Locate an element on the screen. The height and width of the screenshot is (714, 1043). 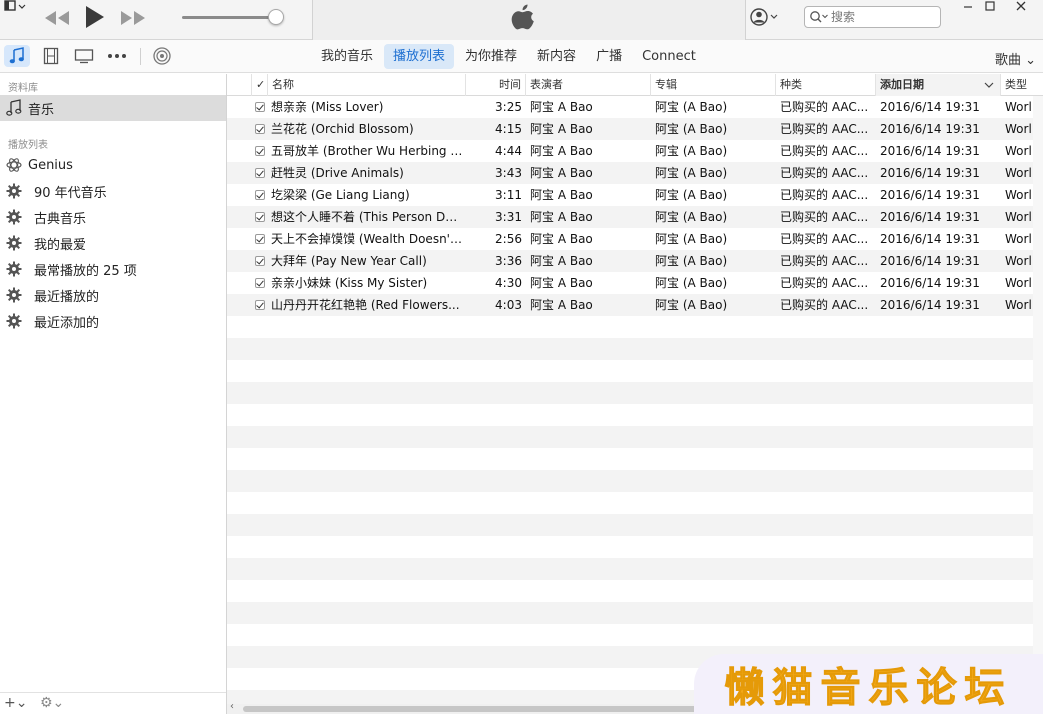
tab-radio: 广播 is located at coordinates (609, 56).